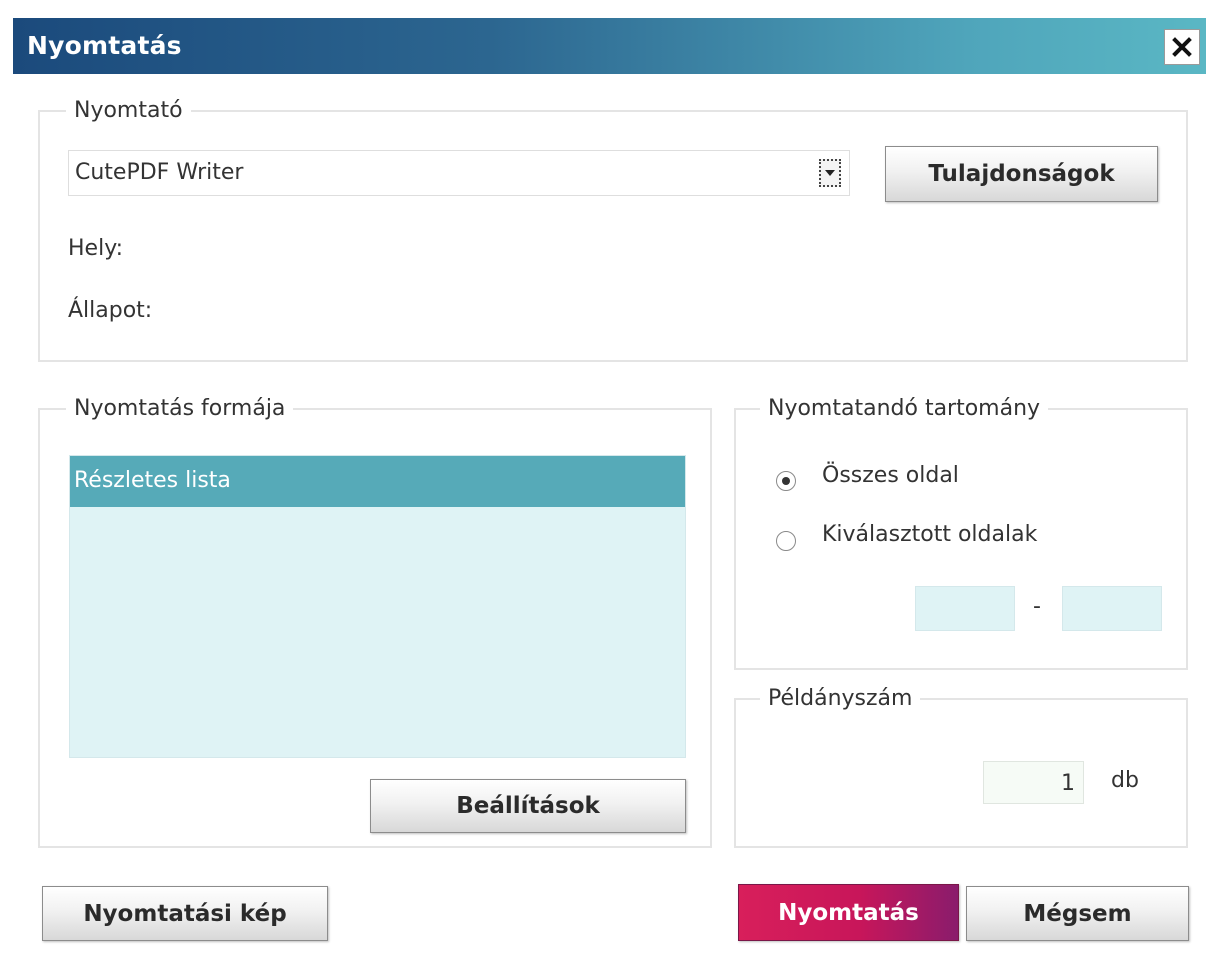 Image resolution: width=1206 pixels, height=960 pixels. I want to click on location-label: Hely:, so click(96, 248).